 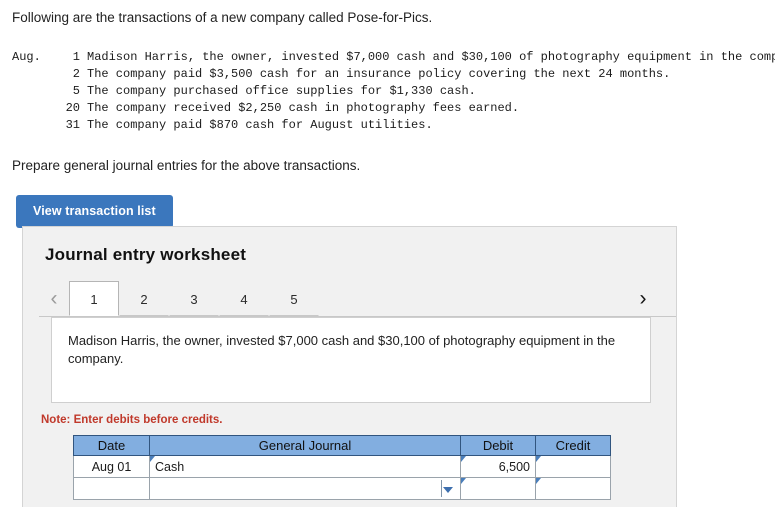 I want to click on column-header-debit: Debit, so click(x=498, y=445).